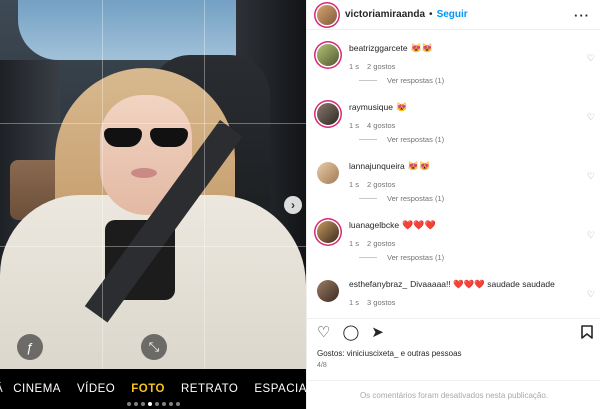 Image resolution: width=600 pixels, height=409 pixels. What do you see at coordinates (377, 166) in the screenshot?
I see `commenter-username: lannajunqueira` at bounding box center [377, 166].